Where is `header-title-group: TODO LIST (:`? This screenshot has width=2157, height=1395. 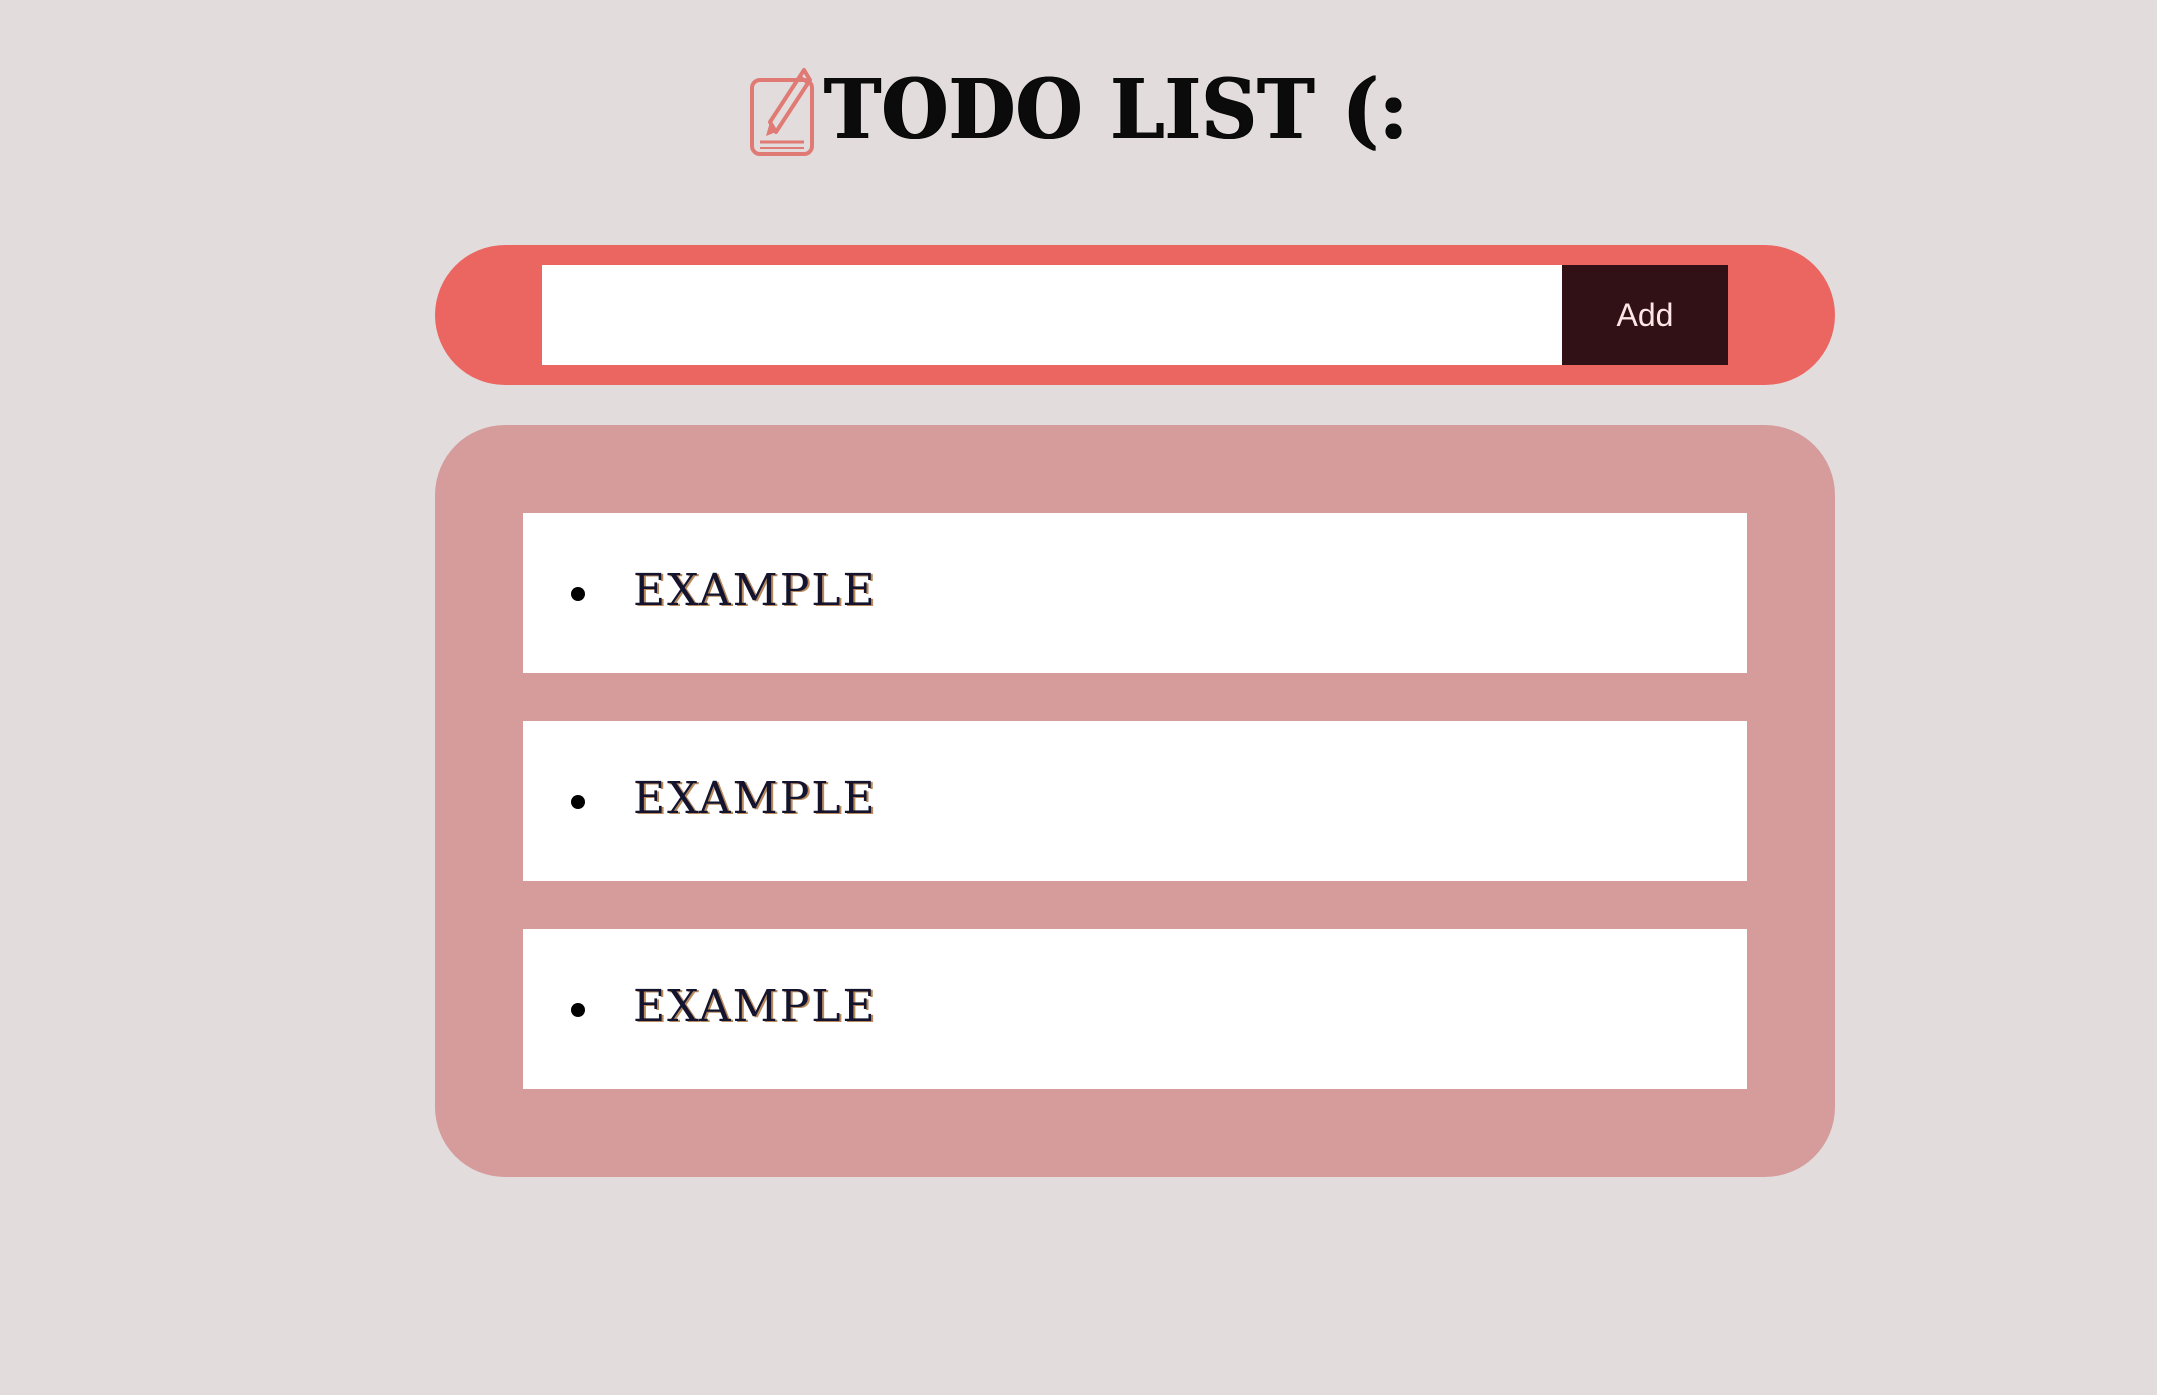 header-title-group: TODO LIST (: is located at coordinates (1078, 110).